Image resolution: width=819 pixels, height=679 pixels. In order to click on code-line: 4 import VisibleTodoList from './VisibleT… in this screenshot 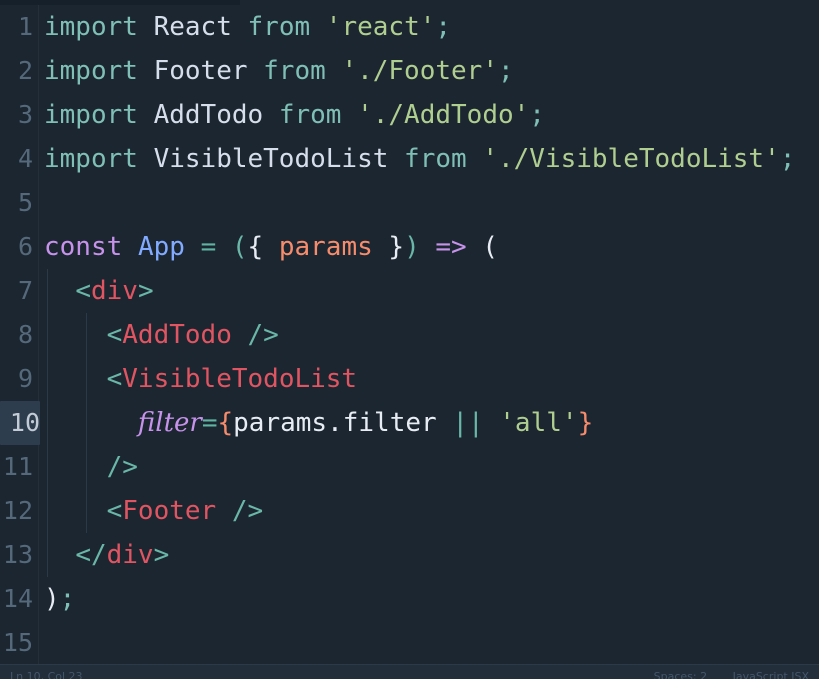, I will do `click(409, 159)`.